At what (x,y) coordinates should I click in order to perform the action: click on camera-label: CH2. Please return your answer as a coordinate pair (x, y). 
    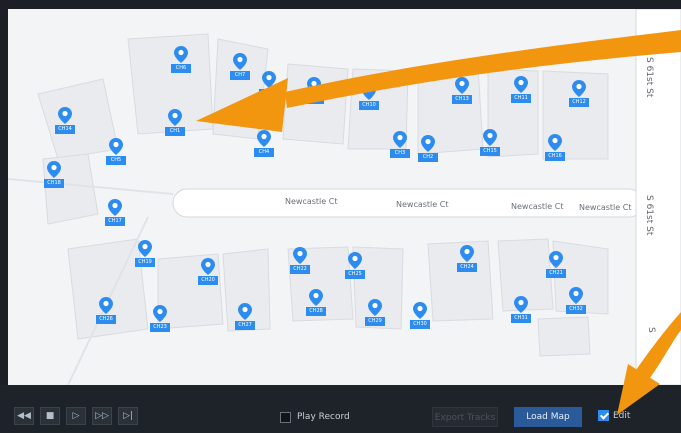
    Looking at the image, I should click on (428, 157).